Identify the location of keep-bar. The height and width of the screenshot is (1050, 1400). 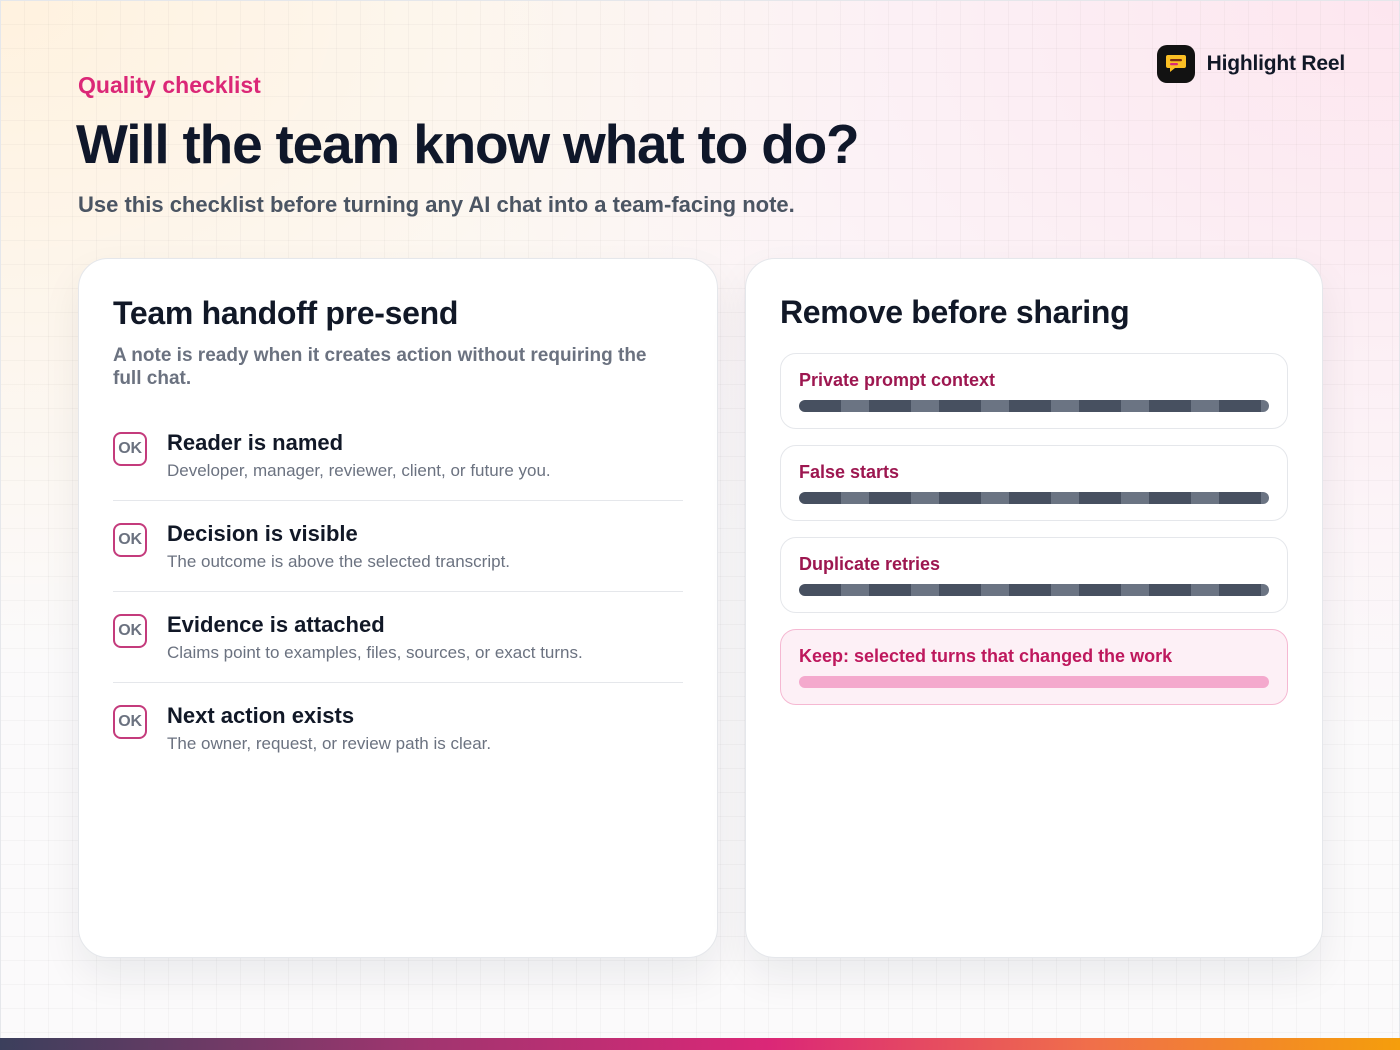
(1034, 682).